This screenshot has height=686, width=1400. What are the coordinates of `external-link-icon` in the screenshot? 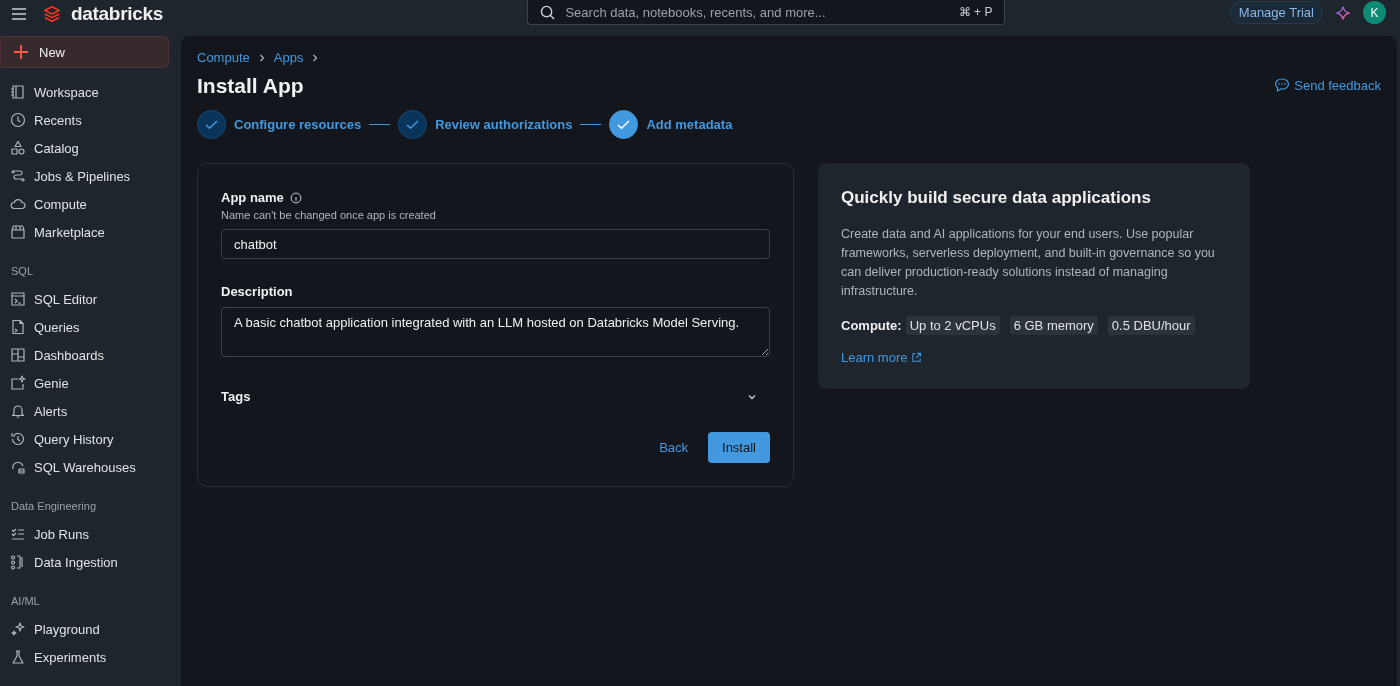 It's located at (917, 357).